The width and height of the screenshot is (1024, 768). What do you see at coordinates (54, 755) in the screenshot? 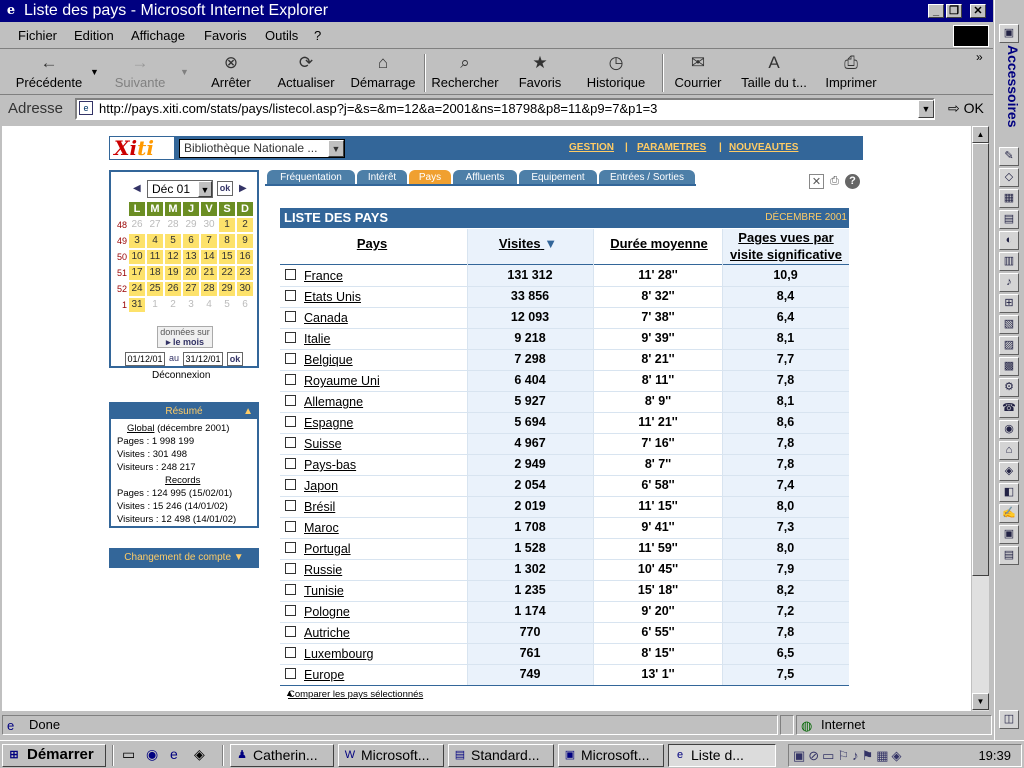
I see `start-button: ⊞ Démarrer` at bounding box center [54, 755].